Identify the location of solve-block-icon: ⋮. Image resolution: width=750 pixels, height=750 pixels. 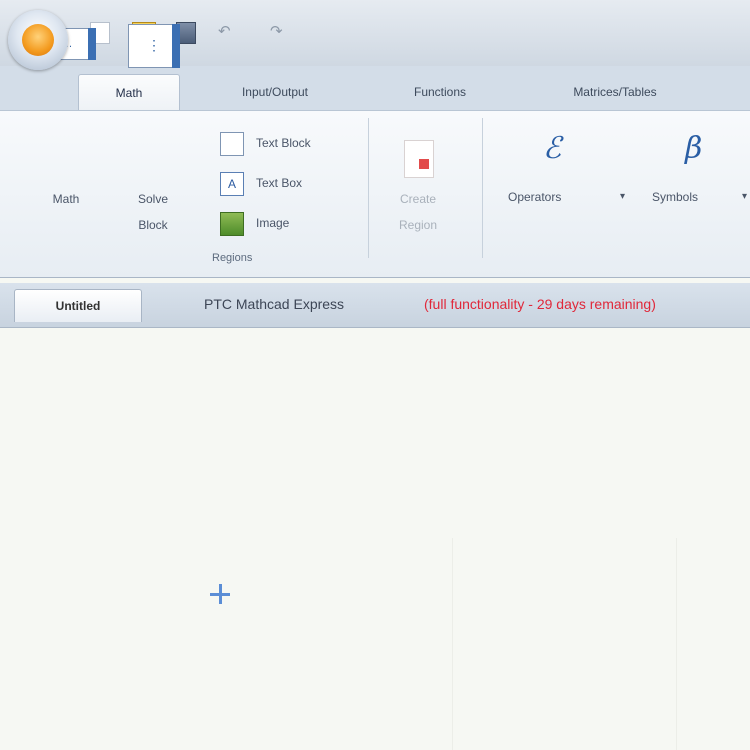
(154, 46).